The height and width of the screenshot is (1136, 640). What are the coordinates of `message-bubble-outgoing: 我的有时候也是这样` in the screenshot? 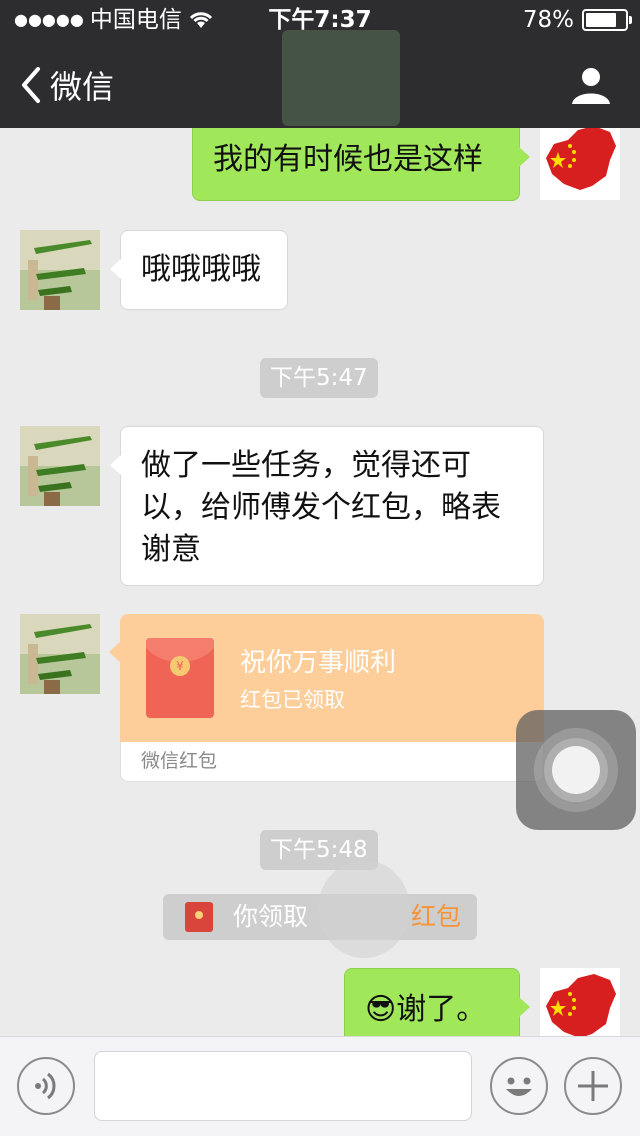 It's located at (361, 164).